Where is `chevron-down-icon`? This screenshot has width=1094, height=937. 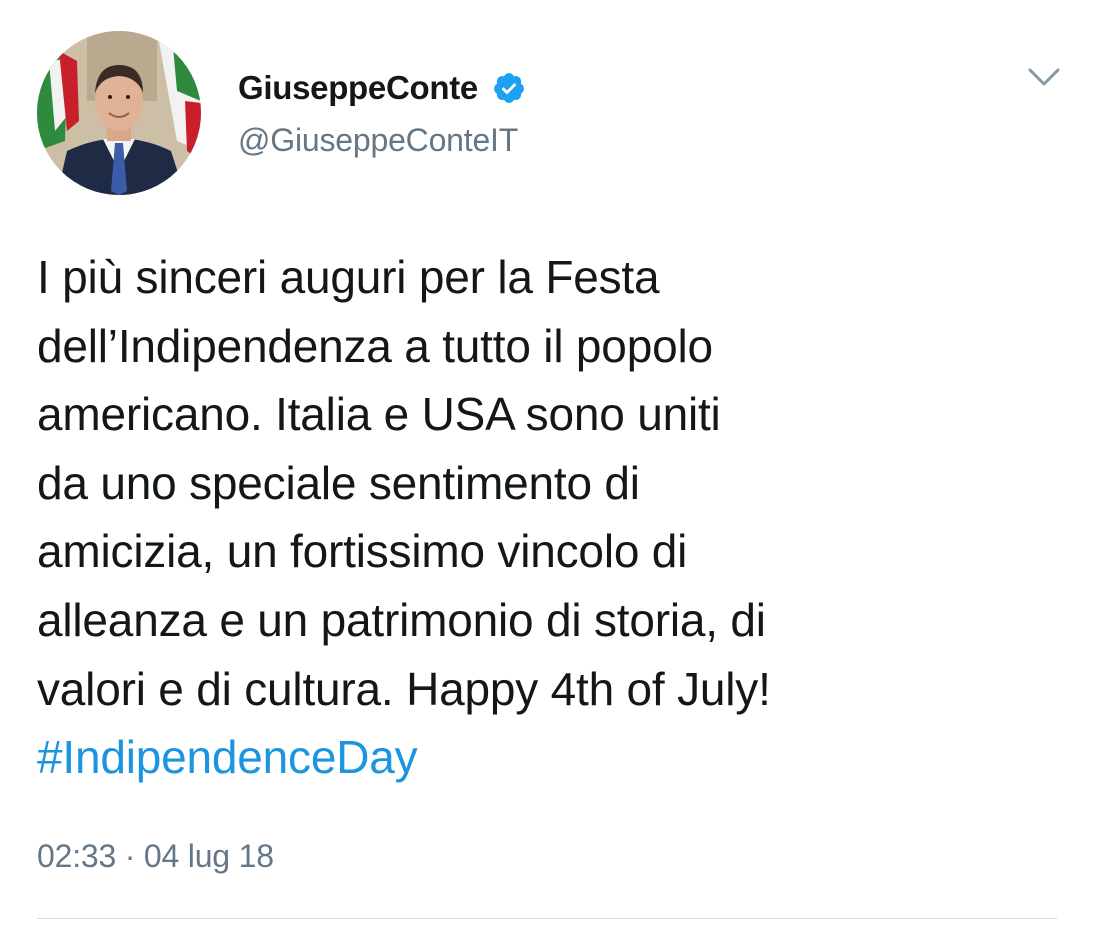 chevron-down-icon is located at coordinates (1044, 77).